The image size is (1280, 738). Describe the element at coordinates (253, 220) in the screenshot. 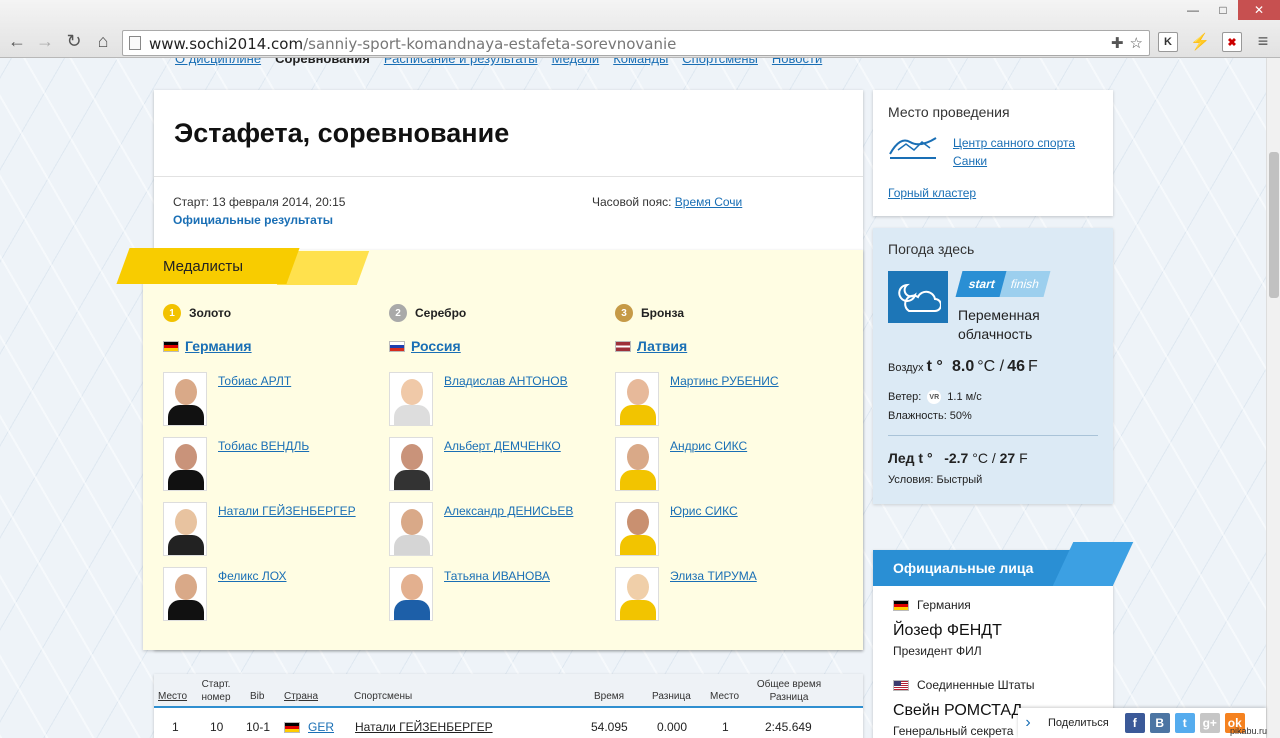

I see `official-results-link: Официальные результаты` at that location.